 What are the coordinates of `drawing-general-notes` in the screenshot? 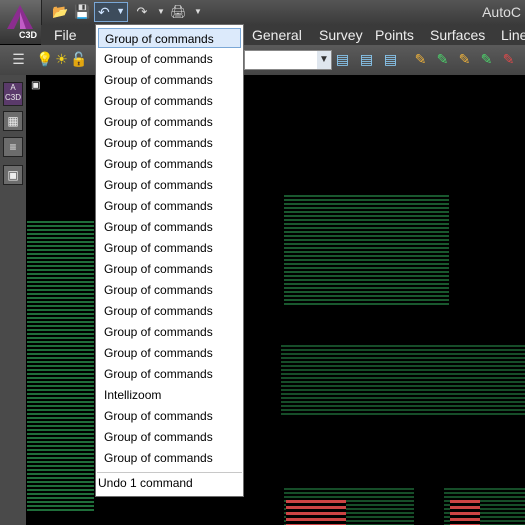 It's located at (366, 250).